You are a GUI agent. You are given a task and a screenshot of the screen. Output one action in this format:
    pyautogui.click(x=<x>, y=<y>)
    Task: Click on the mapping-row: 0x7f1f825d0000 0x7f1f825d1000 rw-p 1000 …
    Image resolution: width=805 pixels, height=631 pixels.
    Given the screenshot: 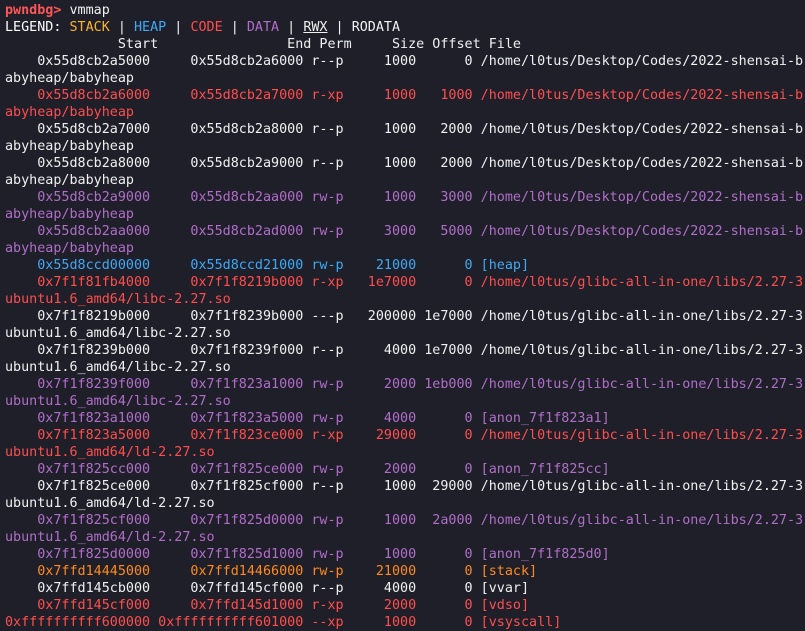 What is the action you would take?
    pyautogui.click(x=307, y=554)
    